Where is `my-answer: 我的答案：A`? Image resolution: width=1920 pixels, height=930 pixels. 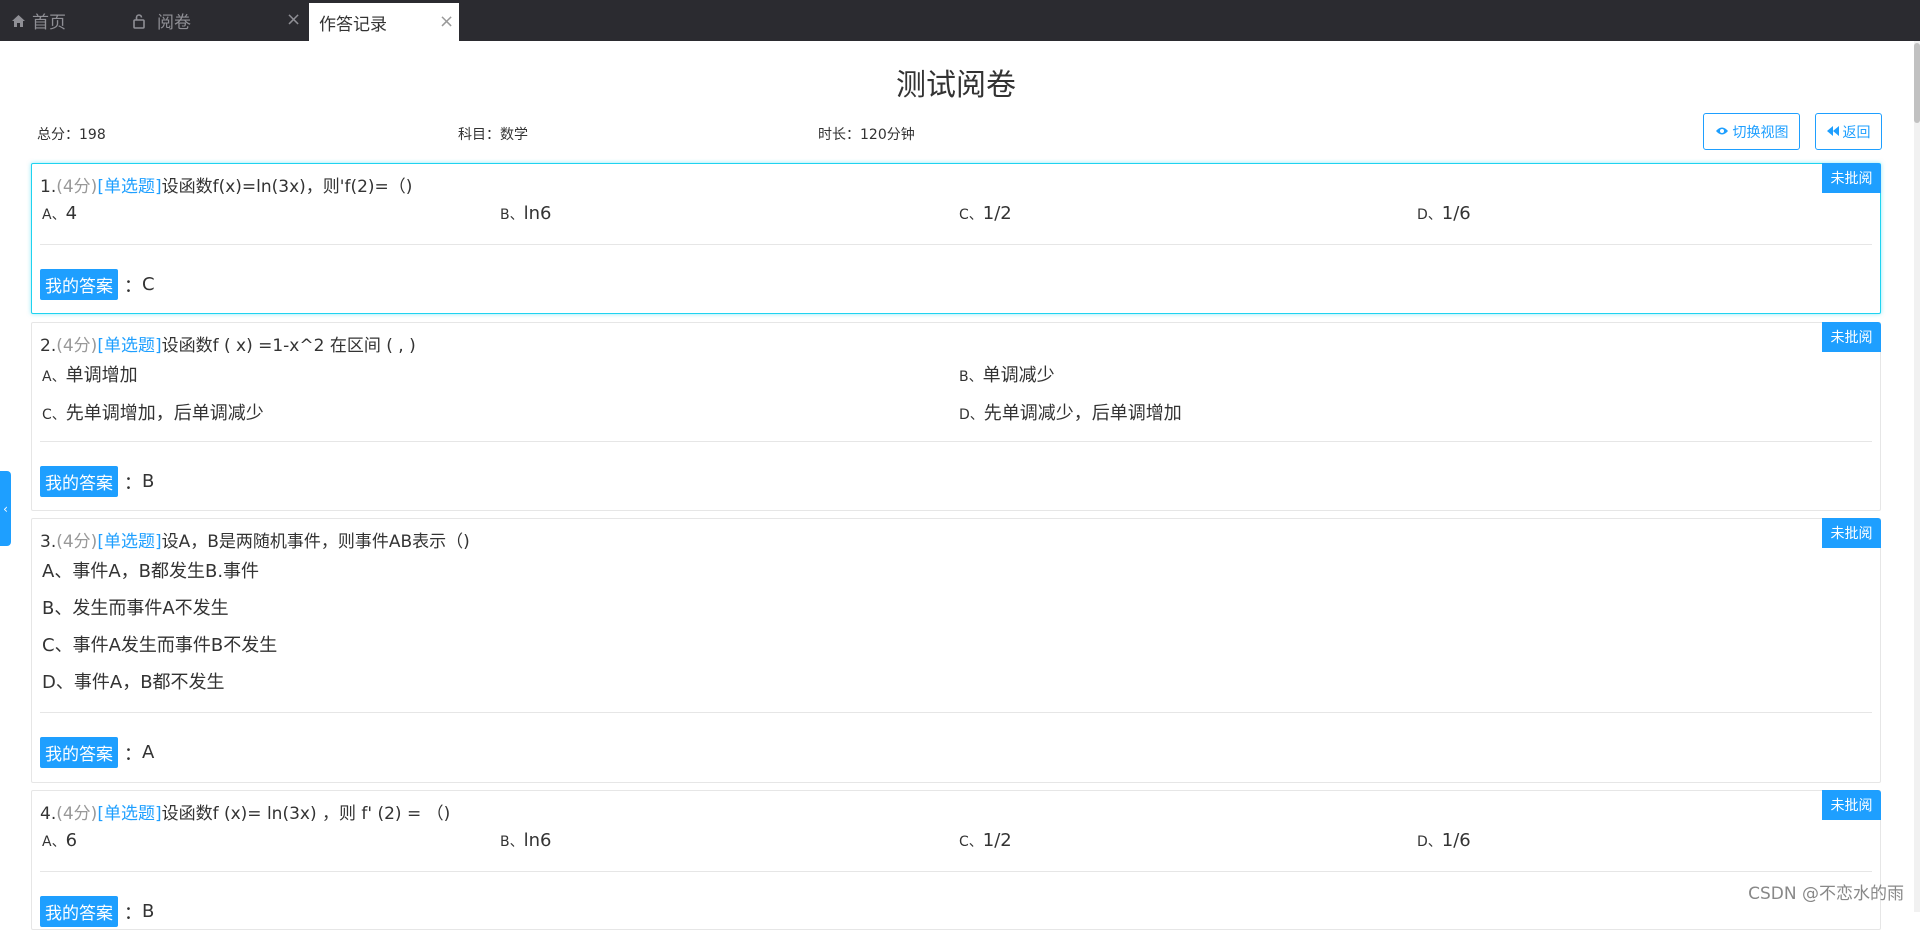 my-answer: 我的答案：A is located at coordinates (97, 752).